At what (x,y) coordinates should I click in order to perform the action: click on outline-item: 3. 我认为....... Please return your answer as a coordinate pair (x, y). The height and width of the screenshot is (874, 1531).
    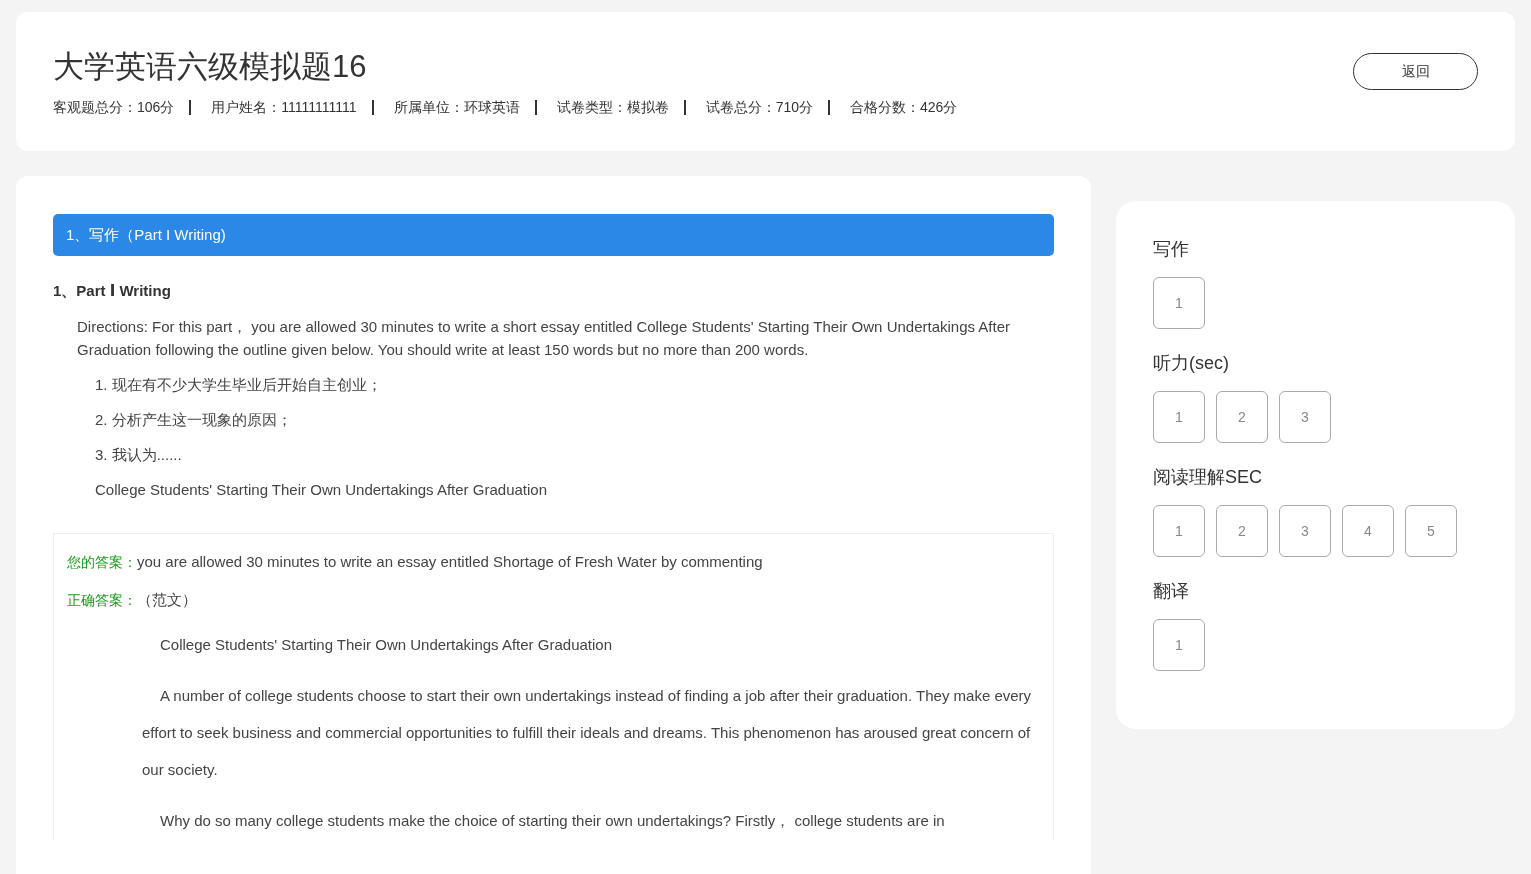
    Looking at the image, I should click on (139, 455).